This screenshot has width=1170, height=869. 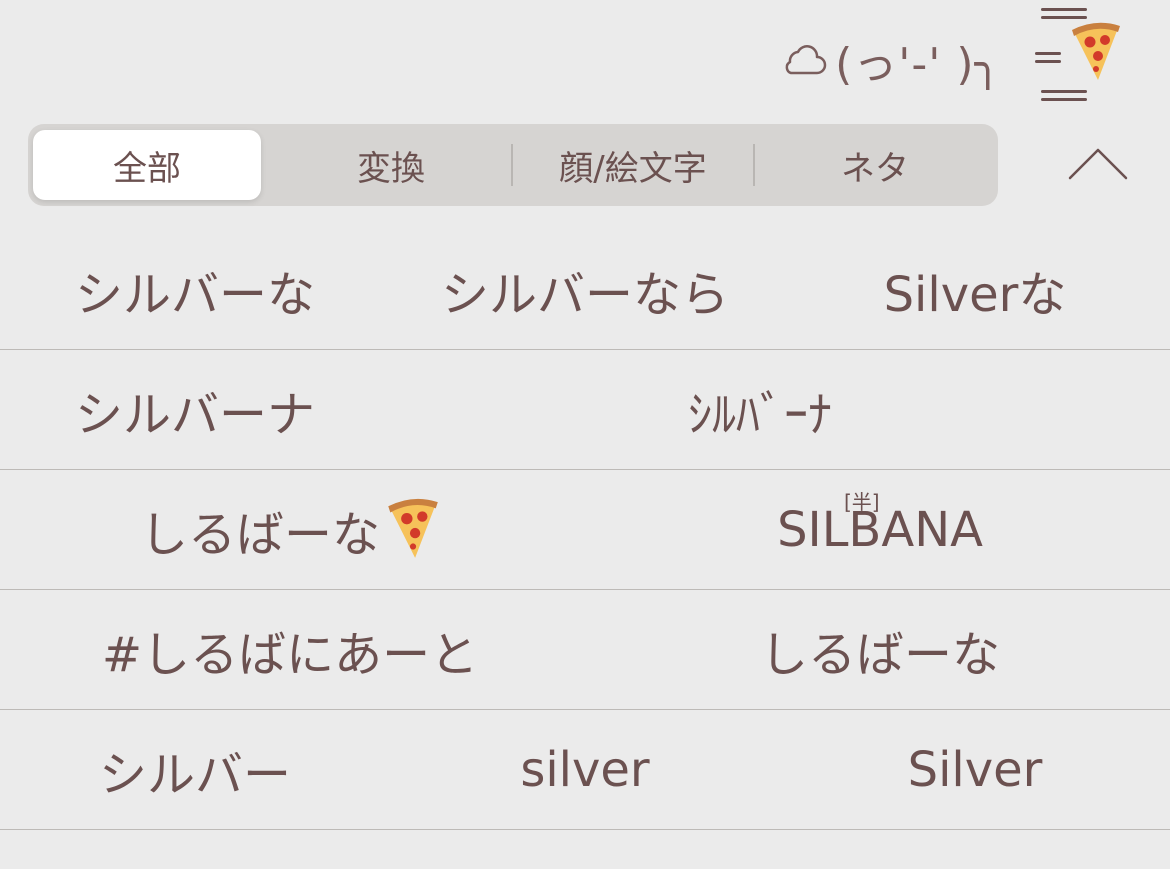 I want to click on candidate-item: #しるばにあーと, so click(x=290, y=649).